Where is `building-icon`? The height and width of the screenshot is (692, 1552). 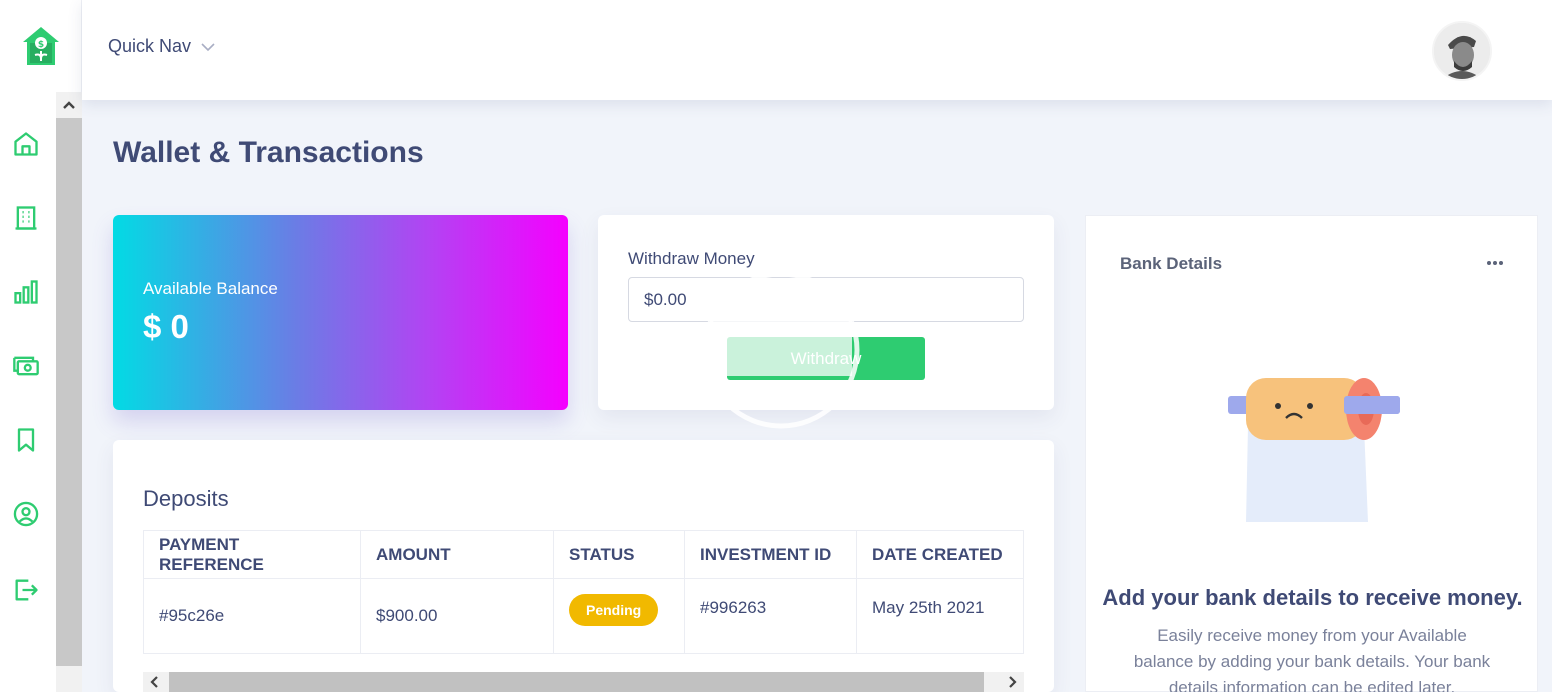
building-icon is located at coordinates (26, 218).